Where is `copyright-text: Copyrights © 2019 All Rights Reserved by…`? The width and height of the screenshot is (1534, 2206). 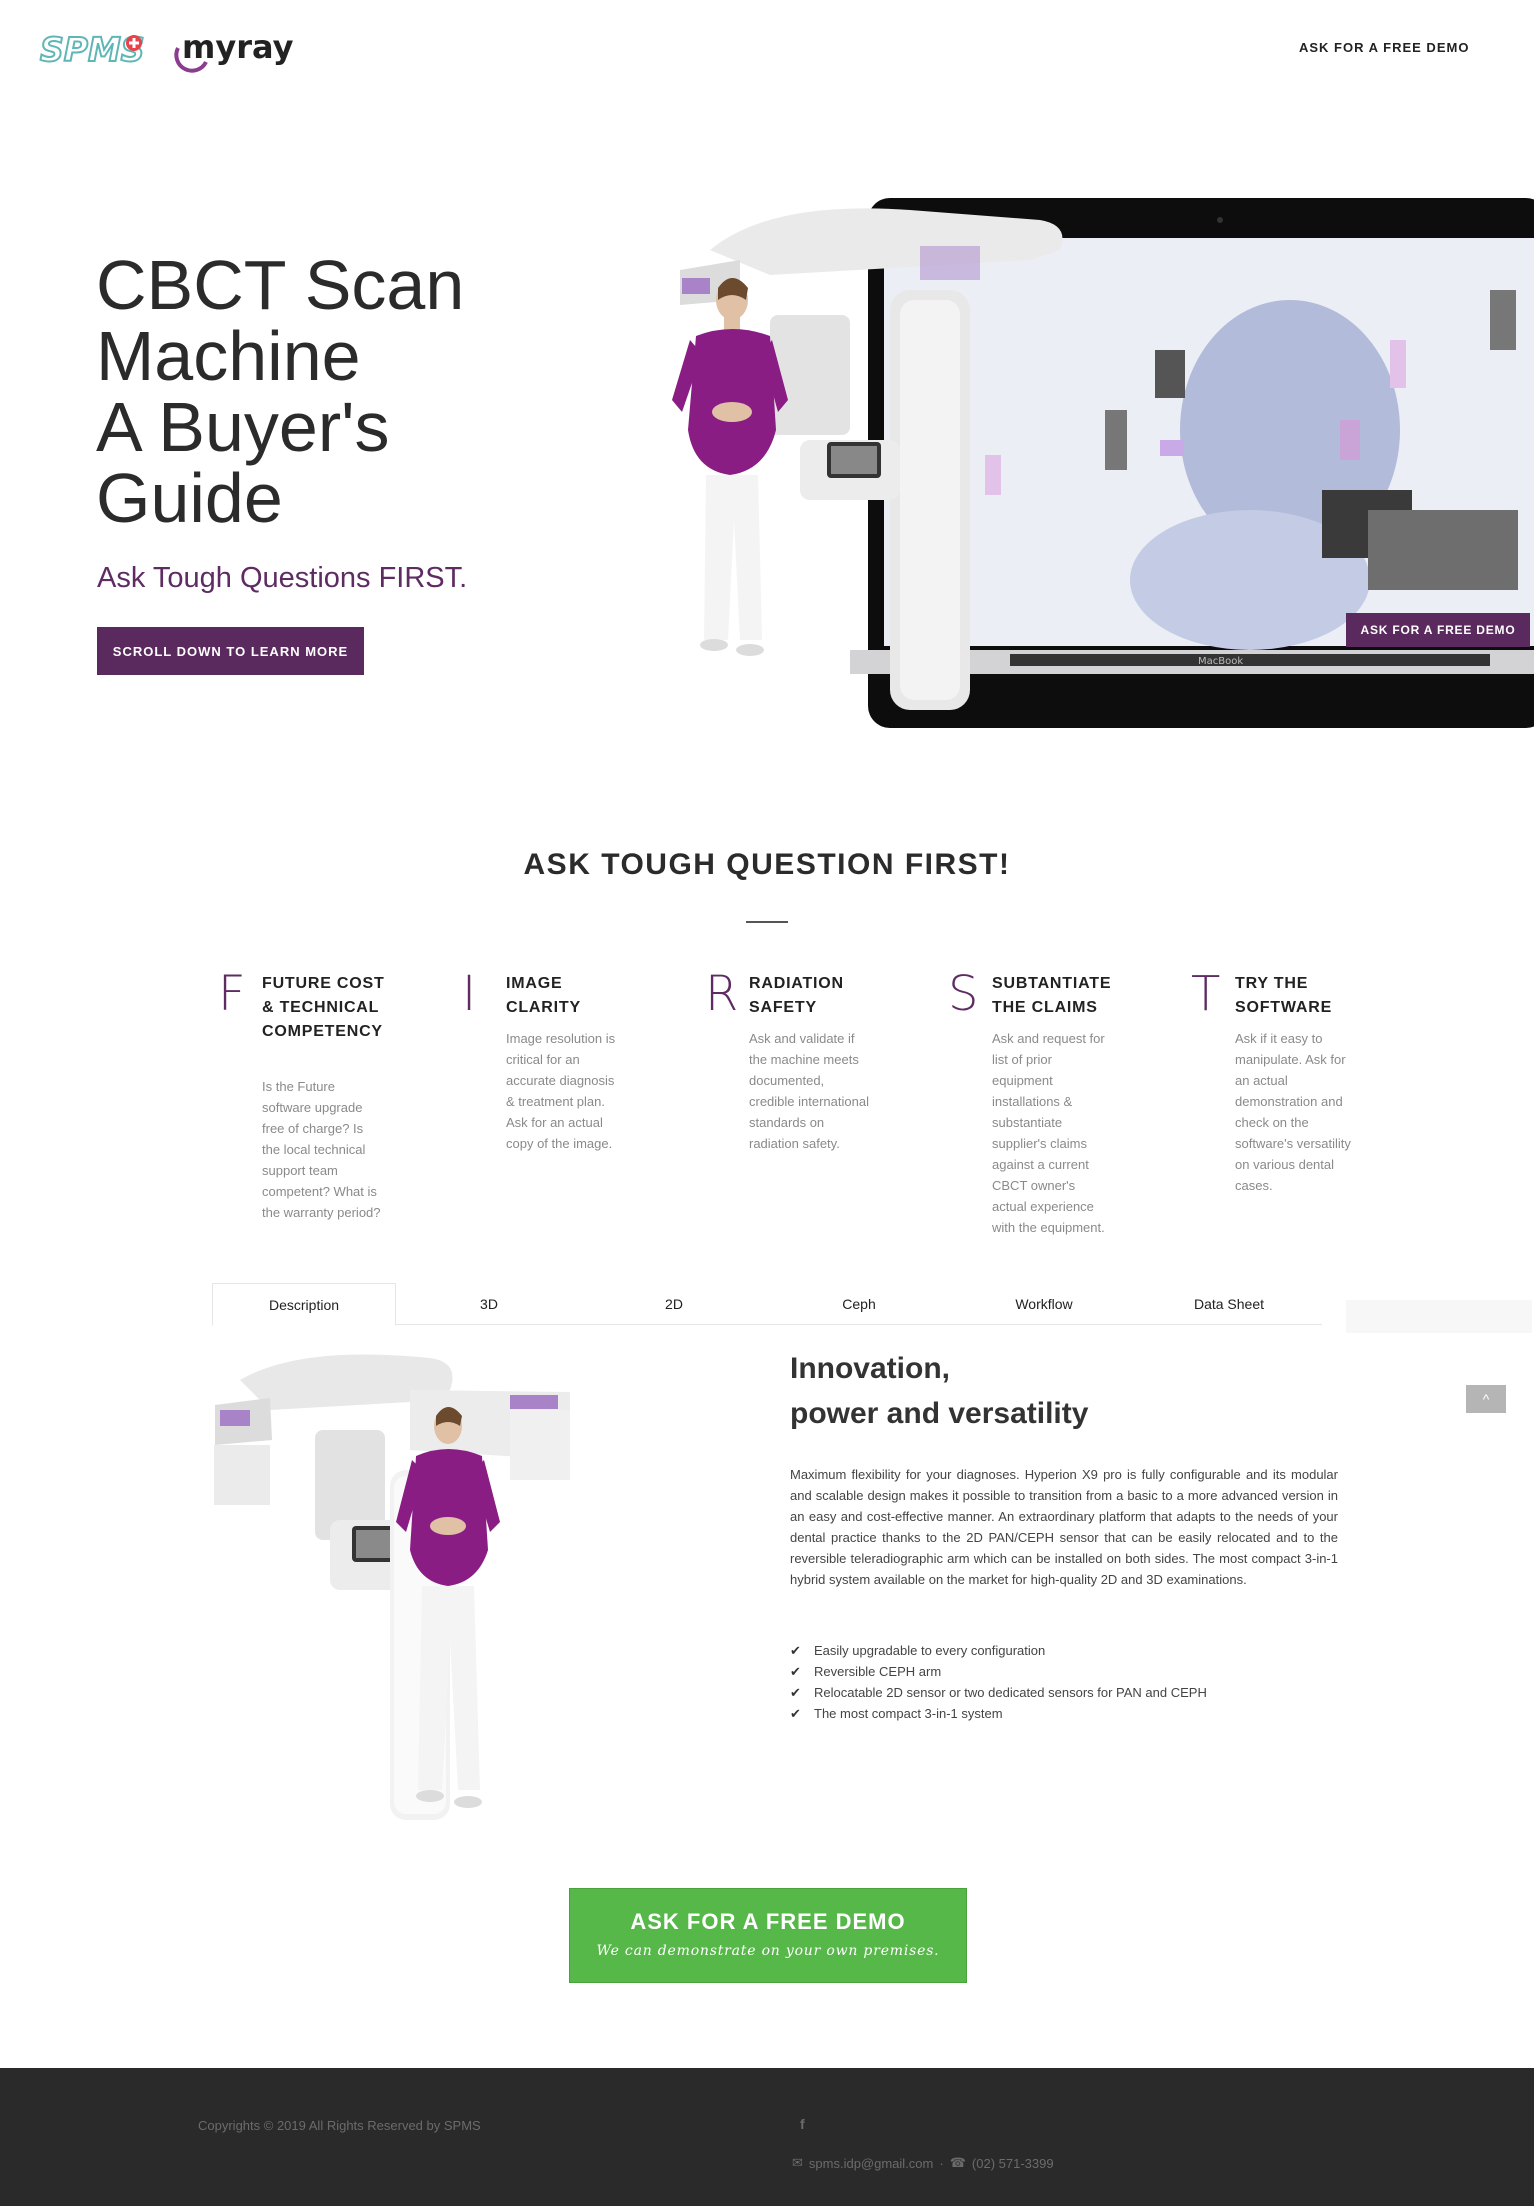 copyright-text: Copyrights © 2019 All Rights Reserved by… is located at coordinates (339, 2125).